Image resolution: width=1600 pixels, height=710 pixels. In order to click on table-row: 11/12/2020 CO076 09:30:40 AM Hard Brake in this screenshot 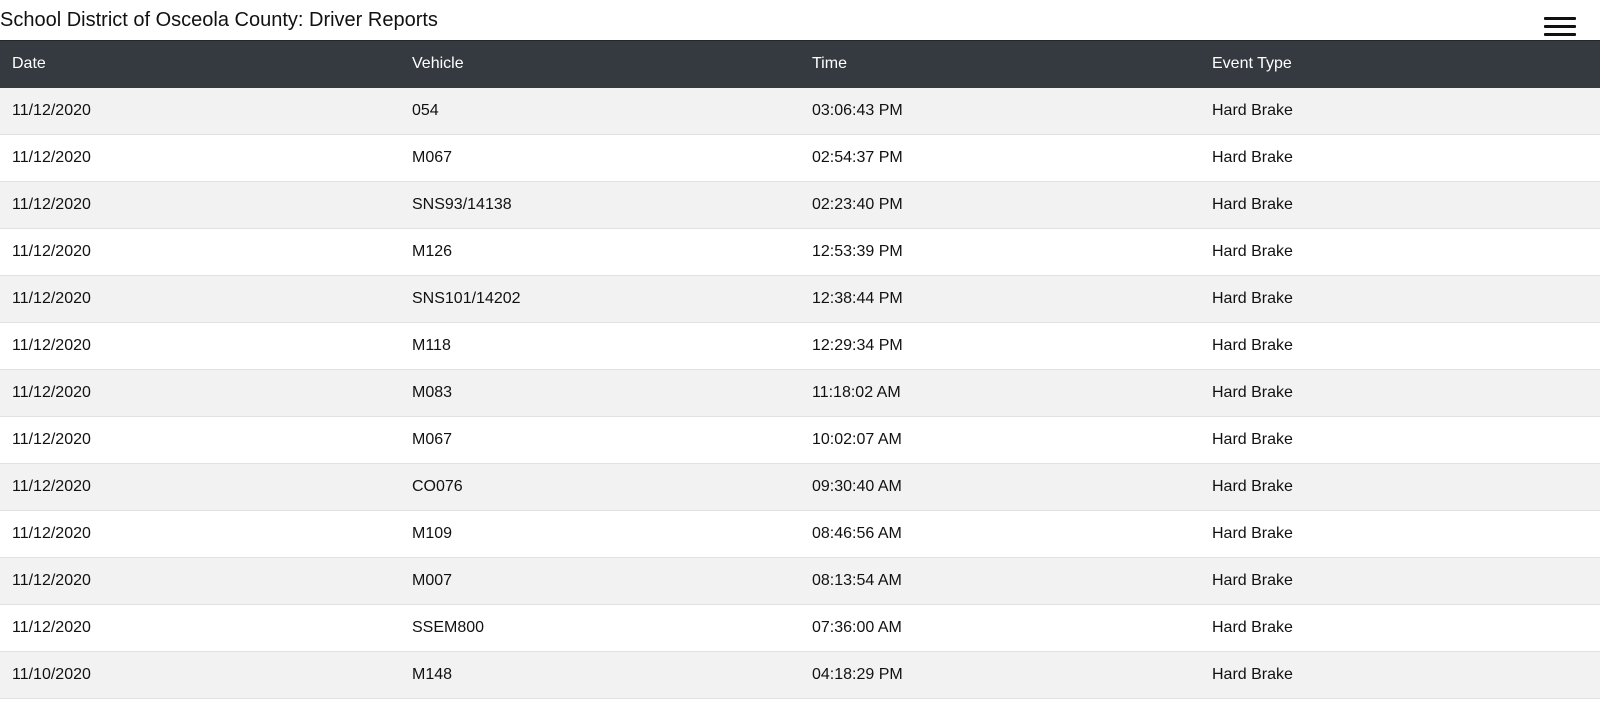, I will do `click(800, 487)`.